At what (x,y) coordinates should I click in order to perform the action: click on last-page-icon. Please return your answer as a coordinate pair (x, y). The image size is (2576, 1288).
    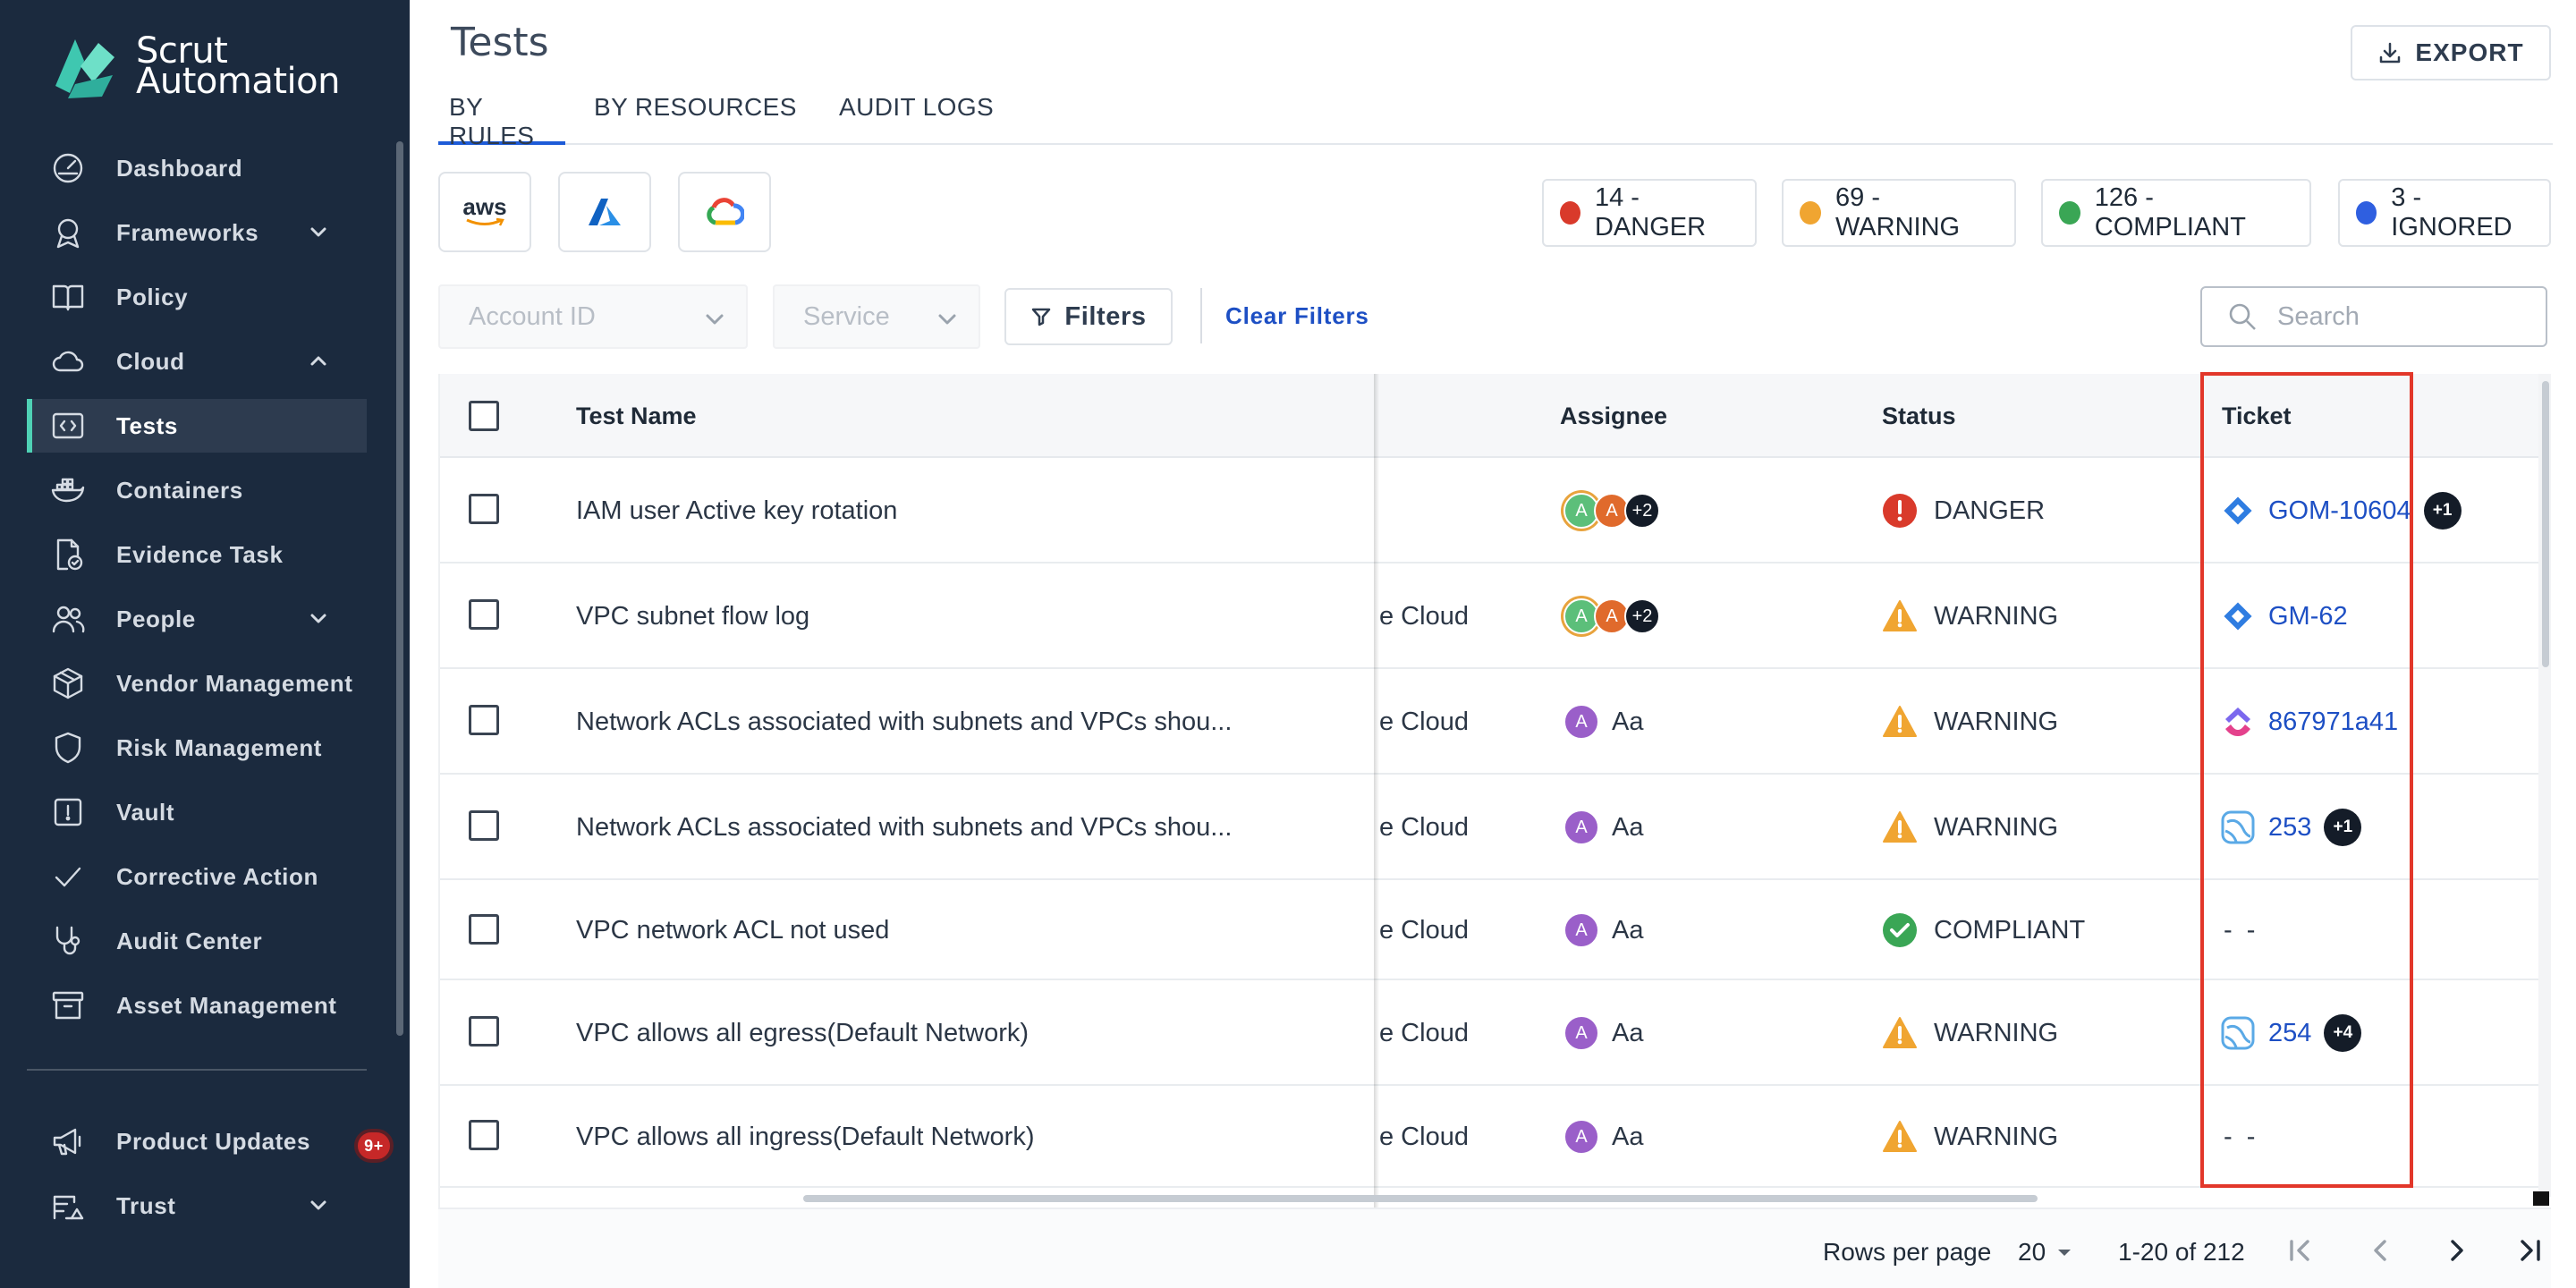
    Looking at the image, I should click on (2530, 1250).